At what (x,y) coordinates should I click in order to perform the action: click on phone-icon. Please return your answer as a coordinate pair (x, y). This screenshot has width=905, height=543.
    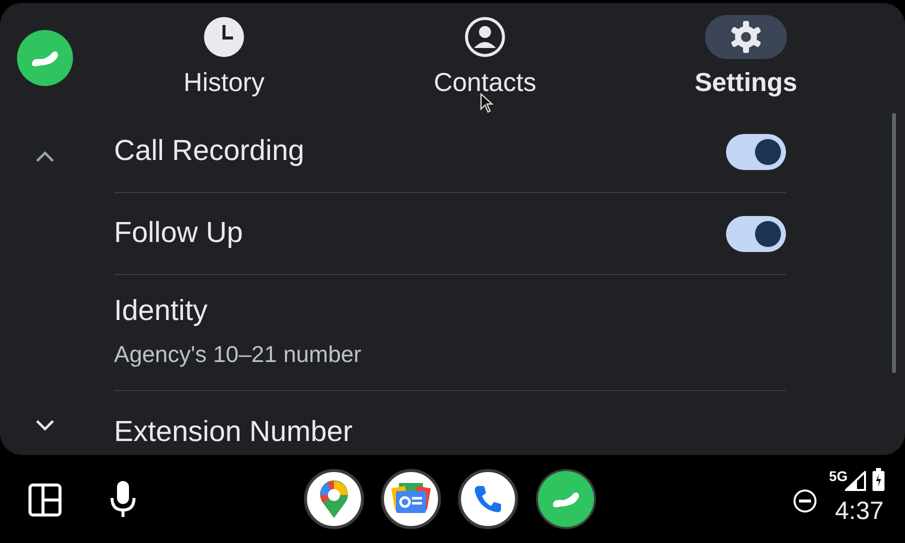
    Looking at the image, I should click on (488, 499).